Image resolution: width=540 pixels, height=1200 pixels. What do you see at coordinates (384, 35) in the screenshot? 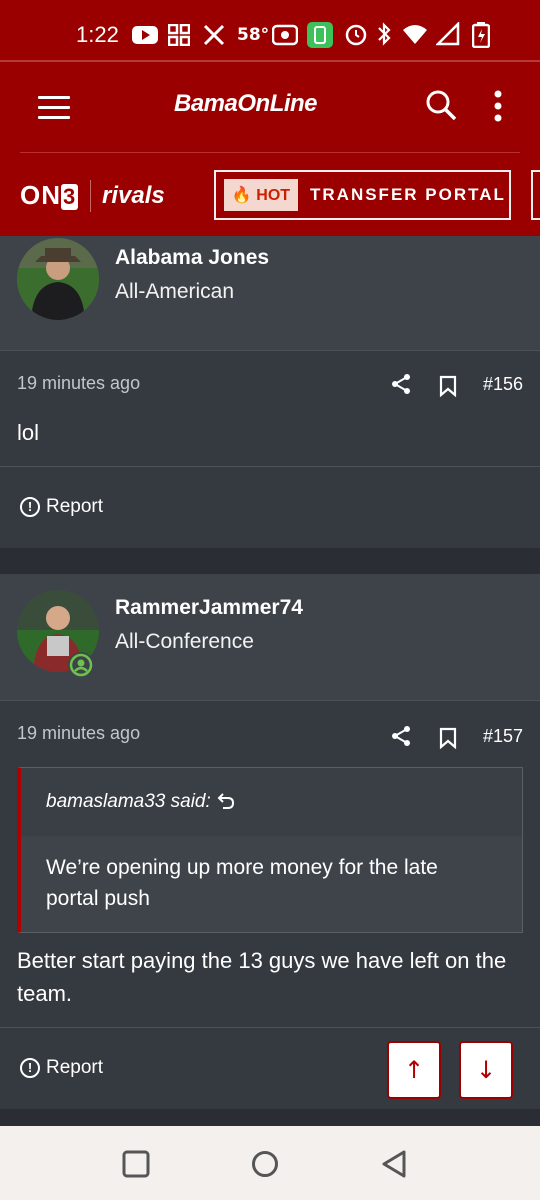
I see `bluetooth-icon` at bounding box center [384, 35].